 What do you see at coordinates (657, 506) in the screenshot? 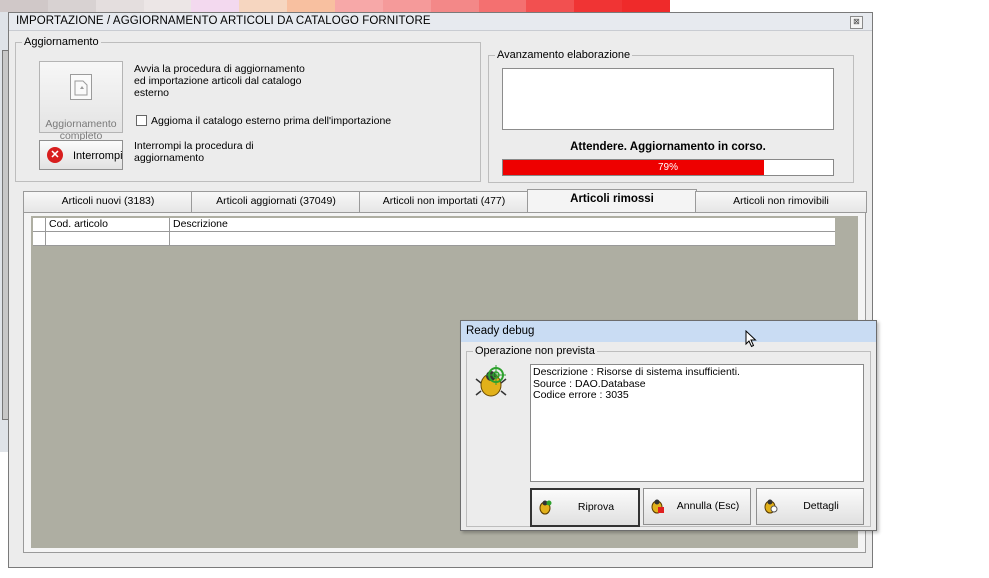
I see `bug-cancel-icon` at bounding box center [657, 506].